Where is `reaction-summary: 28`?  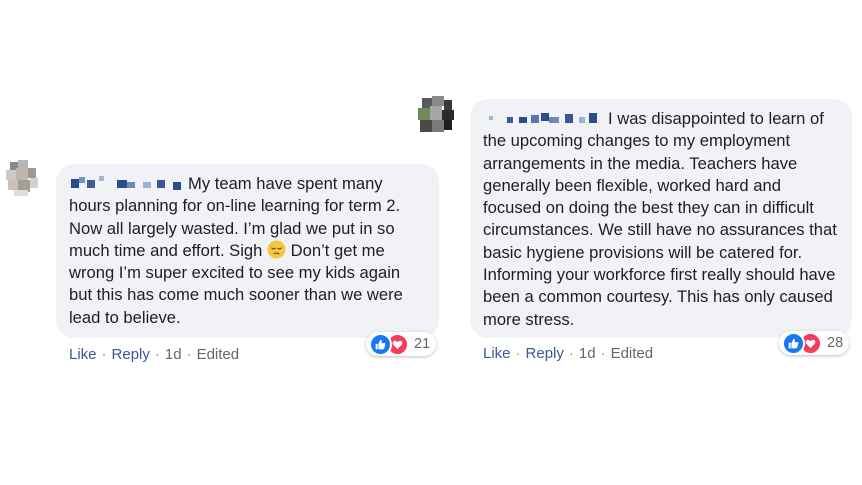 reaction-summary: 28 is located at coordinates (814, 343).